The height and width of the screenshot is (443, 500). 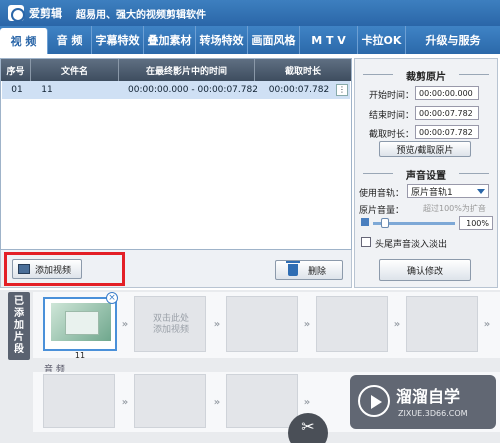 What do you see at coordinates (19, 349) in the screenshot?
I see `added-clips-char: 段` at bounding box center [19, 349].